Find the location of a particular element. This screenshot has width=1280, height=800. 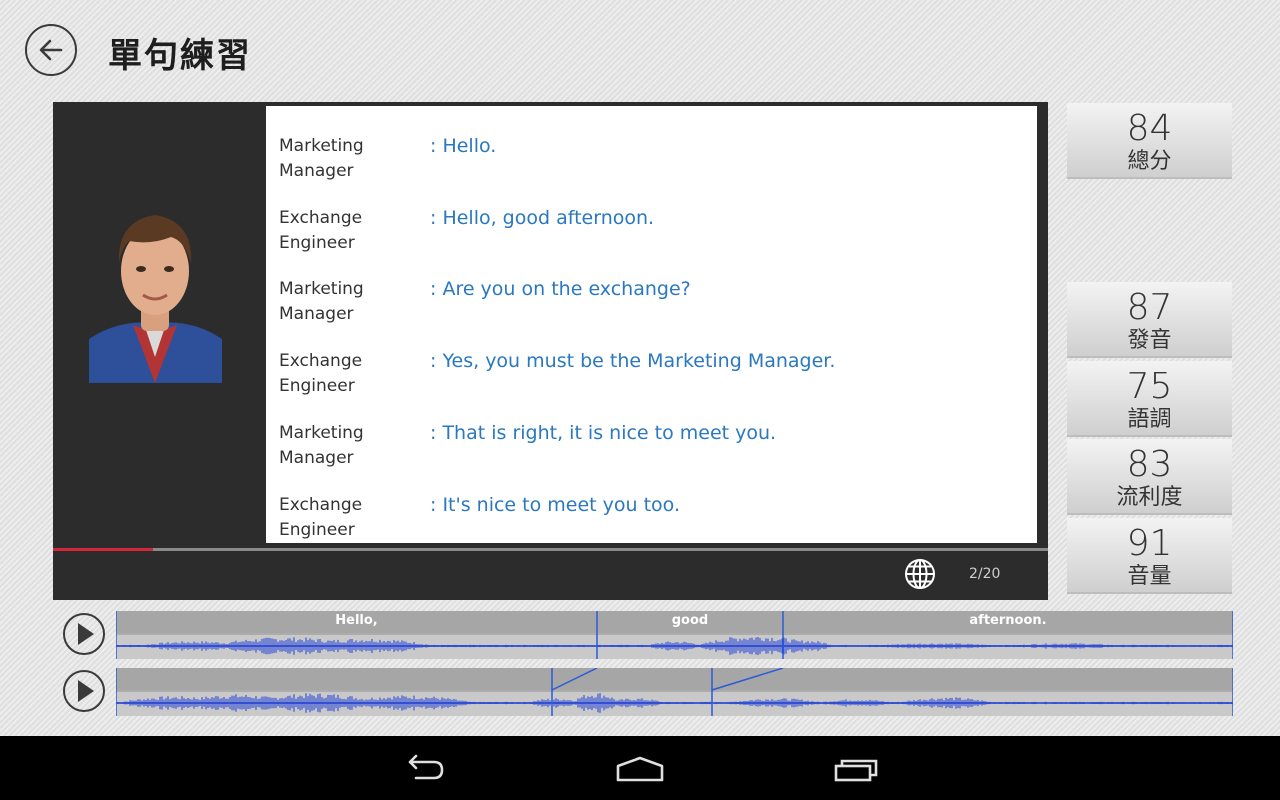

utterance-text: : Are you on the exchange? is located at coordinates (560, 289).